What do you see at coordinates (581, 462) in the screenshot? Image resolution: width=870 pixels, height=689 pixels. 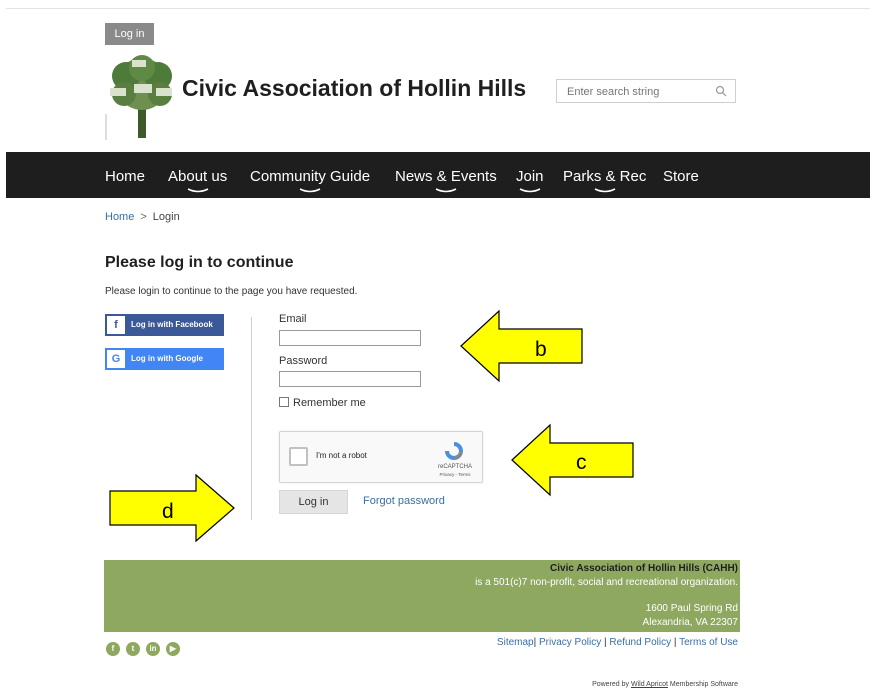 I see `annotation-label-c: c` at bounding box center [581, 462].